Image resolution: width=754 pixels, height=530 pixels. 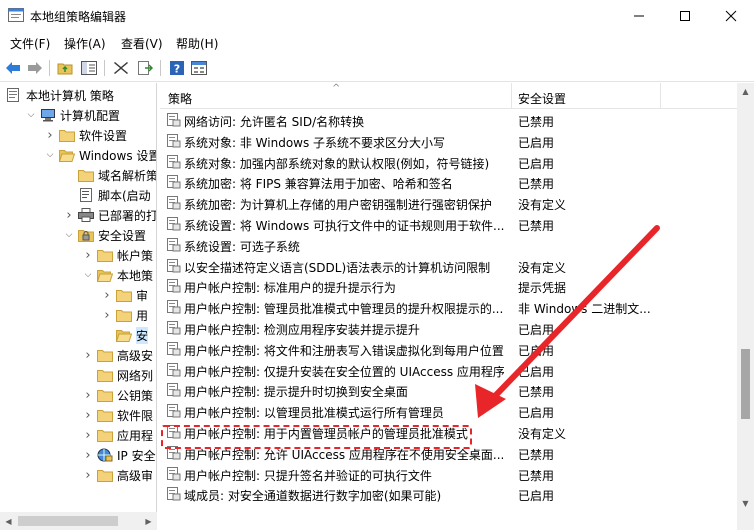 What do you see at coordinates (135, 355) in the screenshot?
I see `tree-node-label: 高级安` at bounding box center [135, 355].